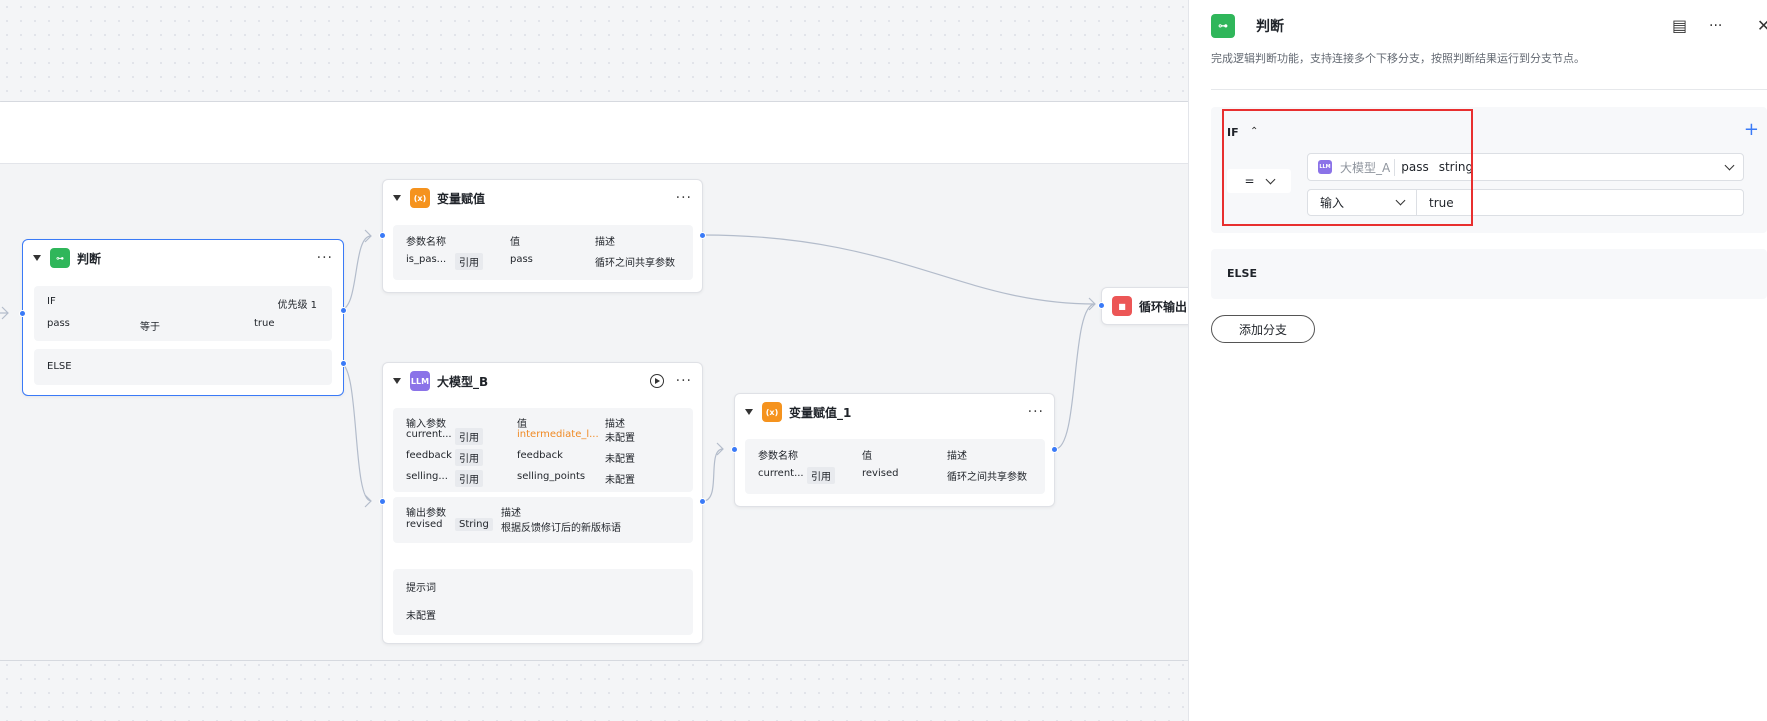  Describe the element at coordinates (58, 323) in the screenshot. I see `condition-variable: pass` at that location.